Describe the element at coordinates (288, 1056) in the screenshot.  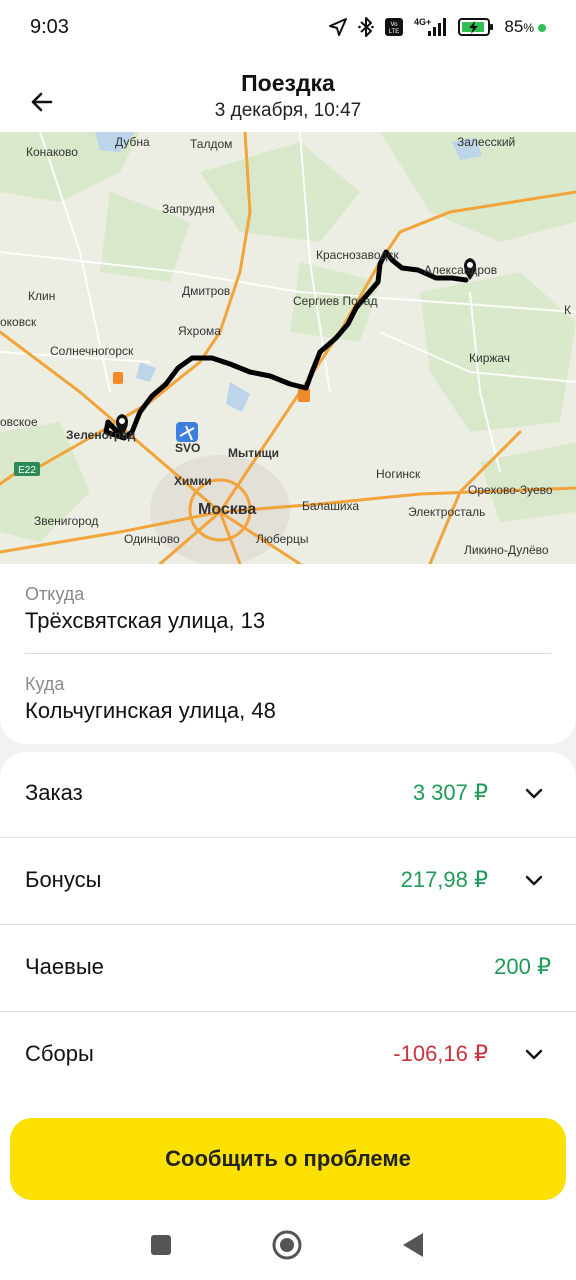
I see `payment-row-fees: Сборы -106,16 ₽` at that location.